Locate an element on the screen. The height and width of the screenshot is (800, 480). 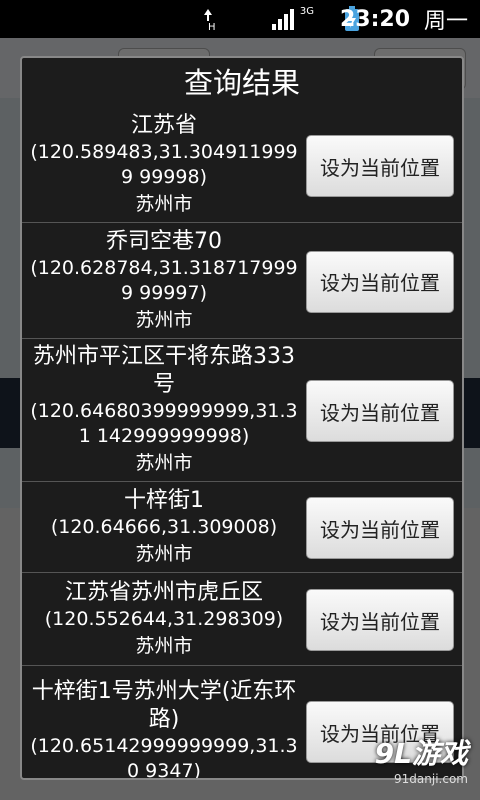
watermark-url: 91danji.com is located at coordinates (431, 779).